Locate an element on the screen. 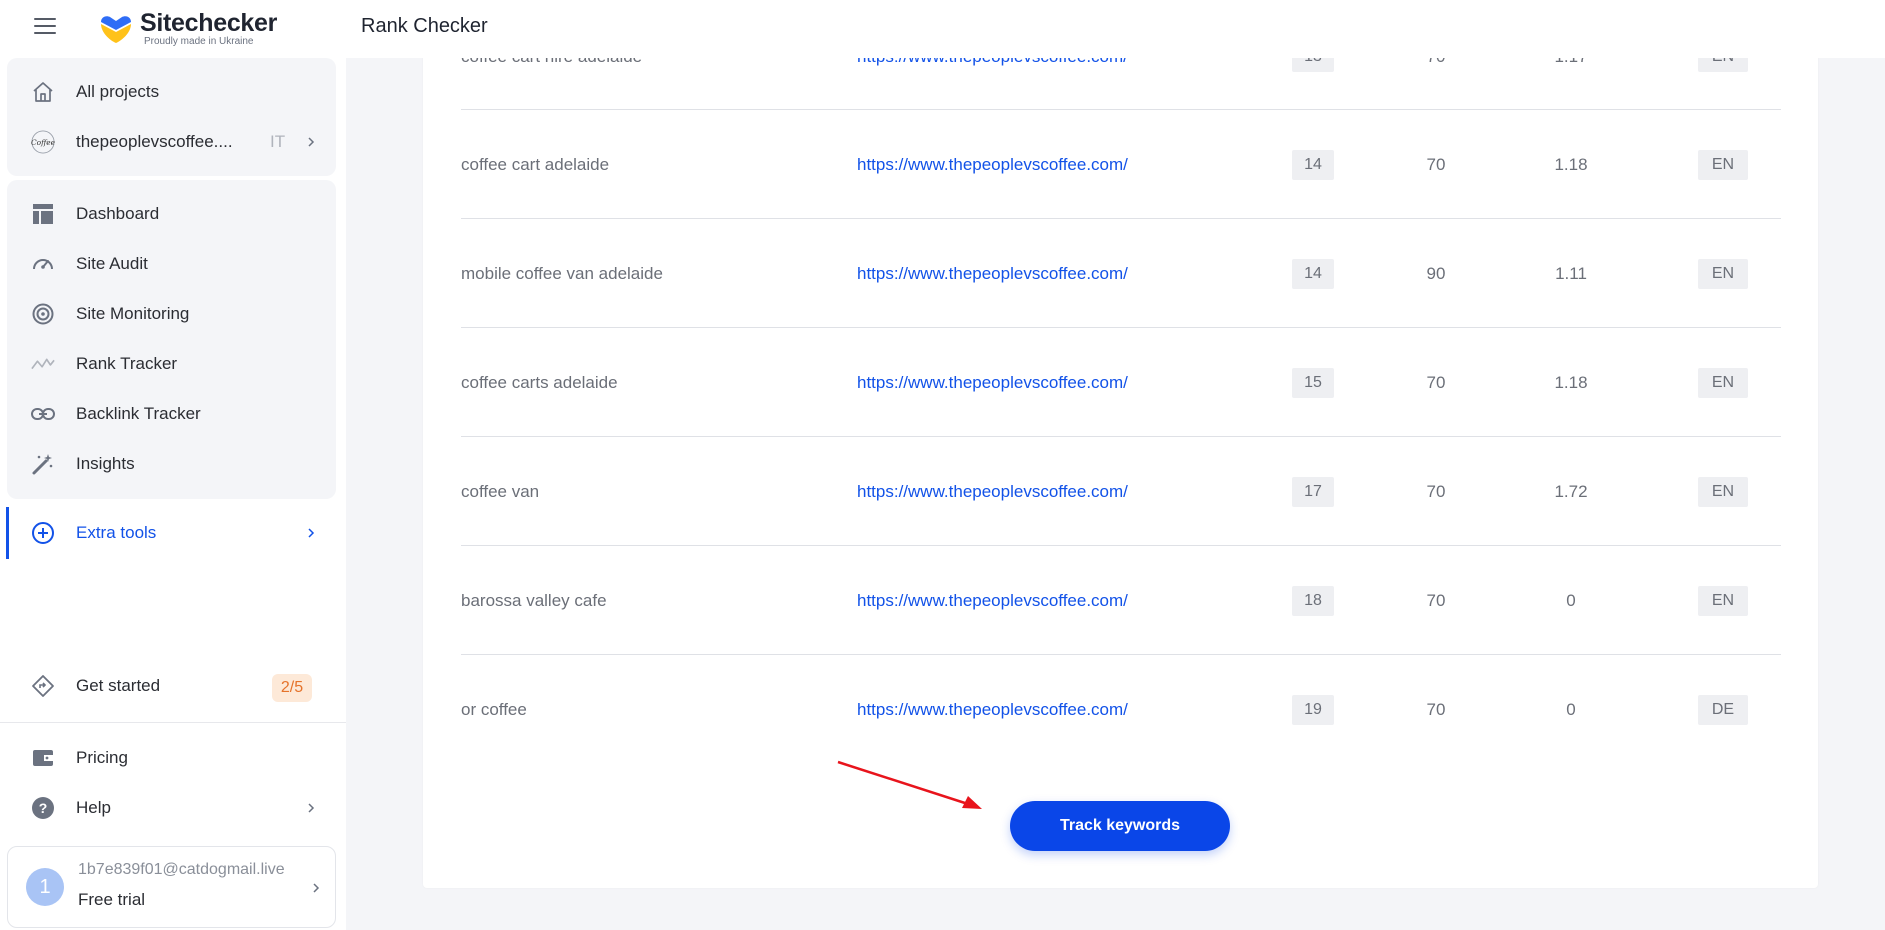  cpc-cell: 1.72 is located at coordinates (1571, 491).